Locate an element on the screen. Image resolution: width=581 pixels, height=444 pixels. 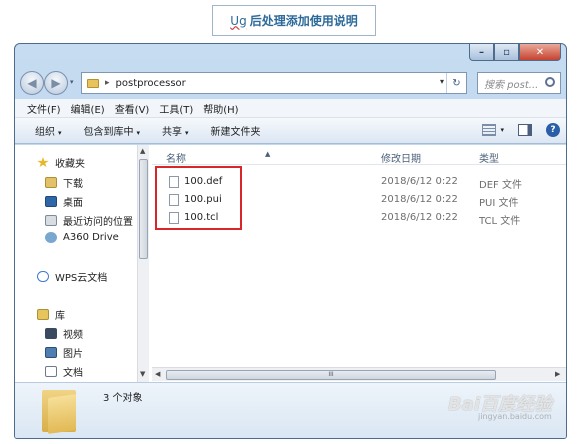
library-icon is located at coordinates (43, 314).